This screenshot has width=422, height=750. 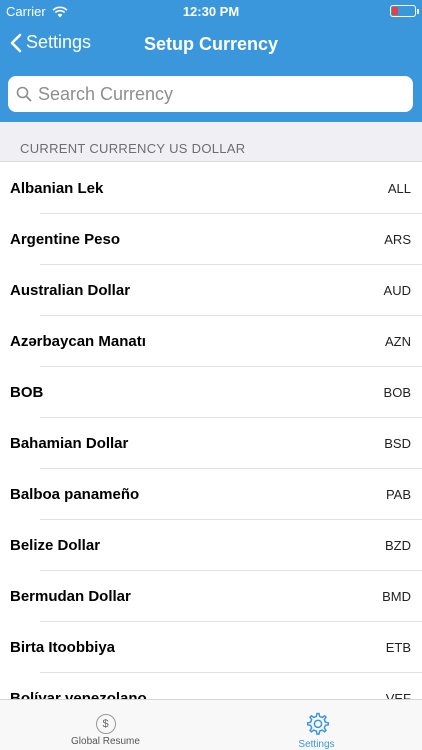 I want to click on currency-code: AZN, so click(x=398, y=341).